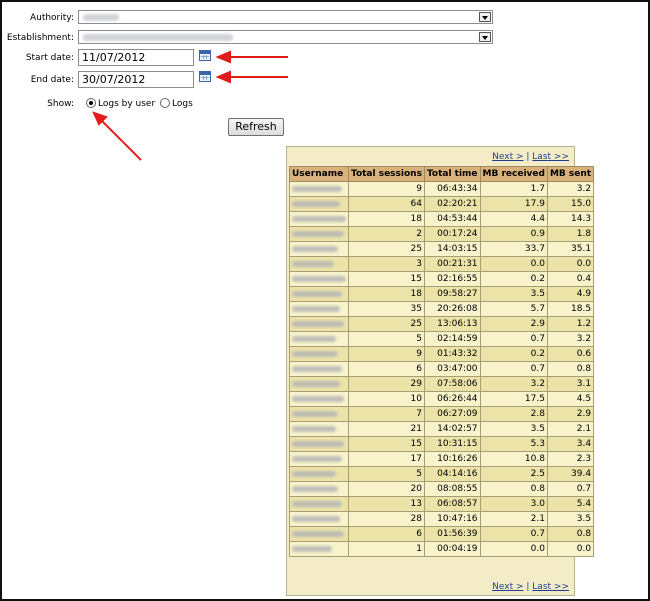 The width and height of the screenshot is (650, 601). I want to click on table-row: 13 06:08:57 3.0 5.4, so click(442, 504).